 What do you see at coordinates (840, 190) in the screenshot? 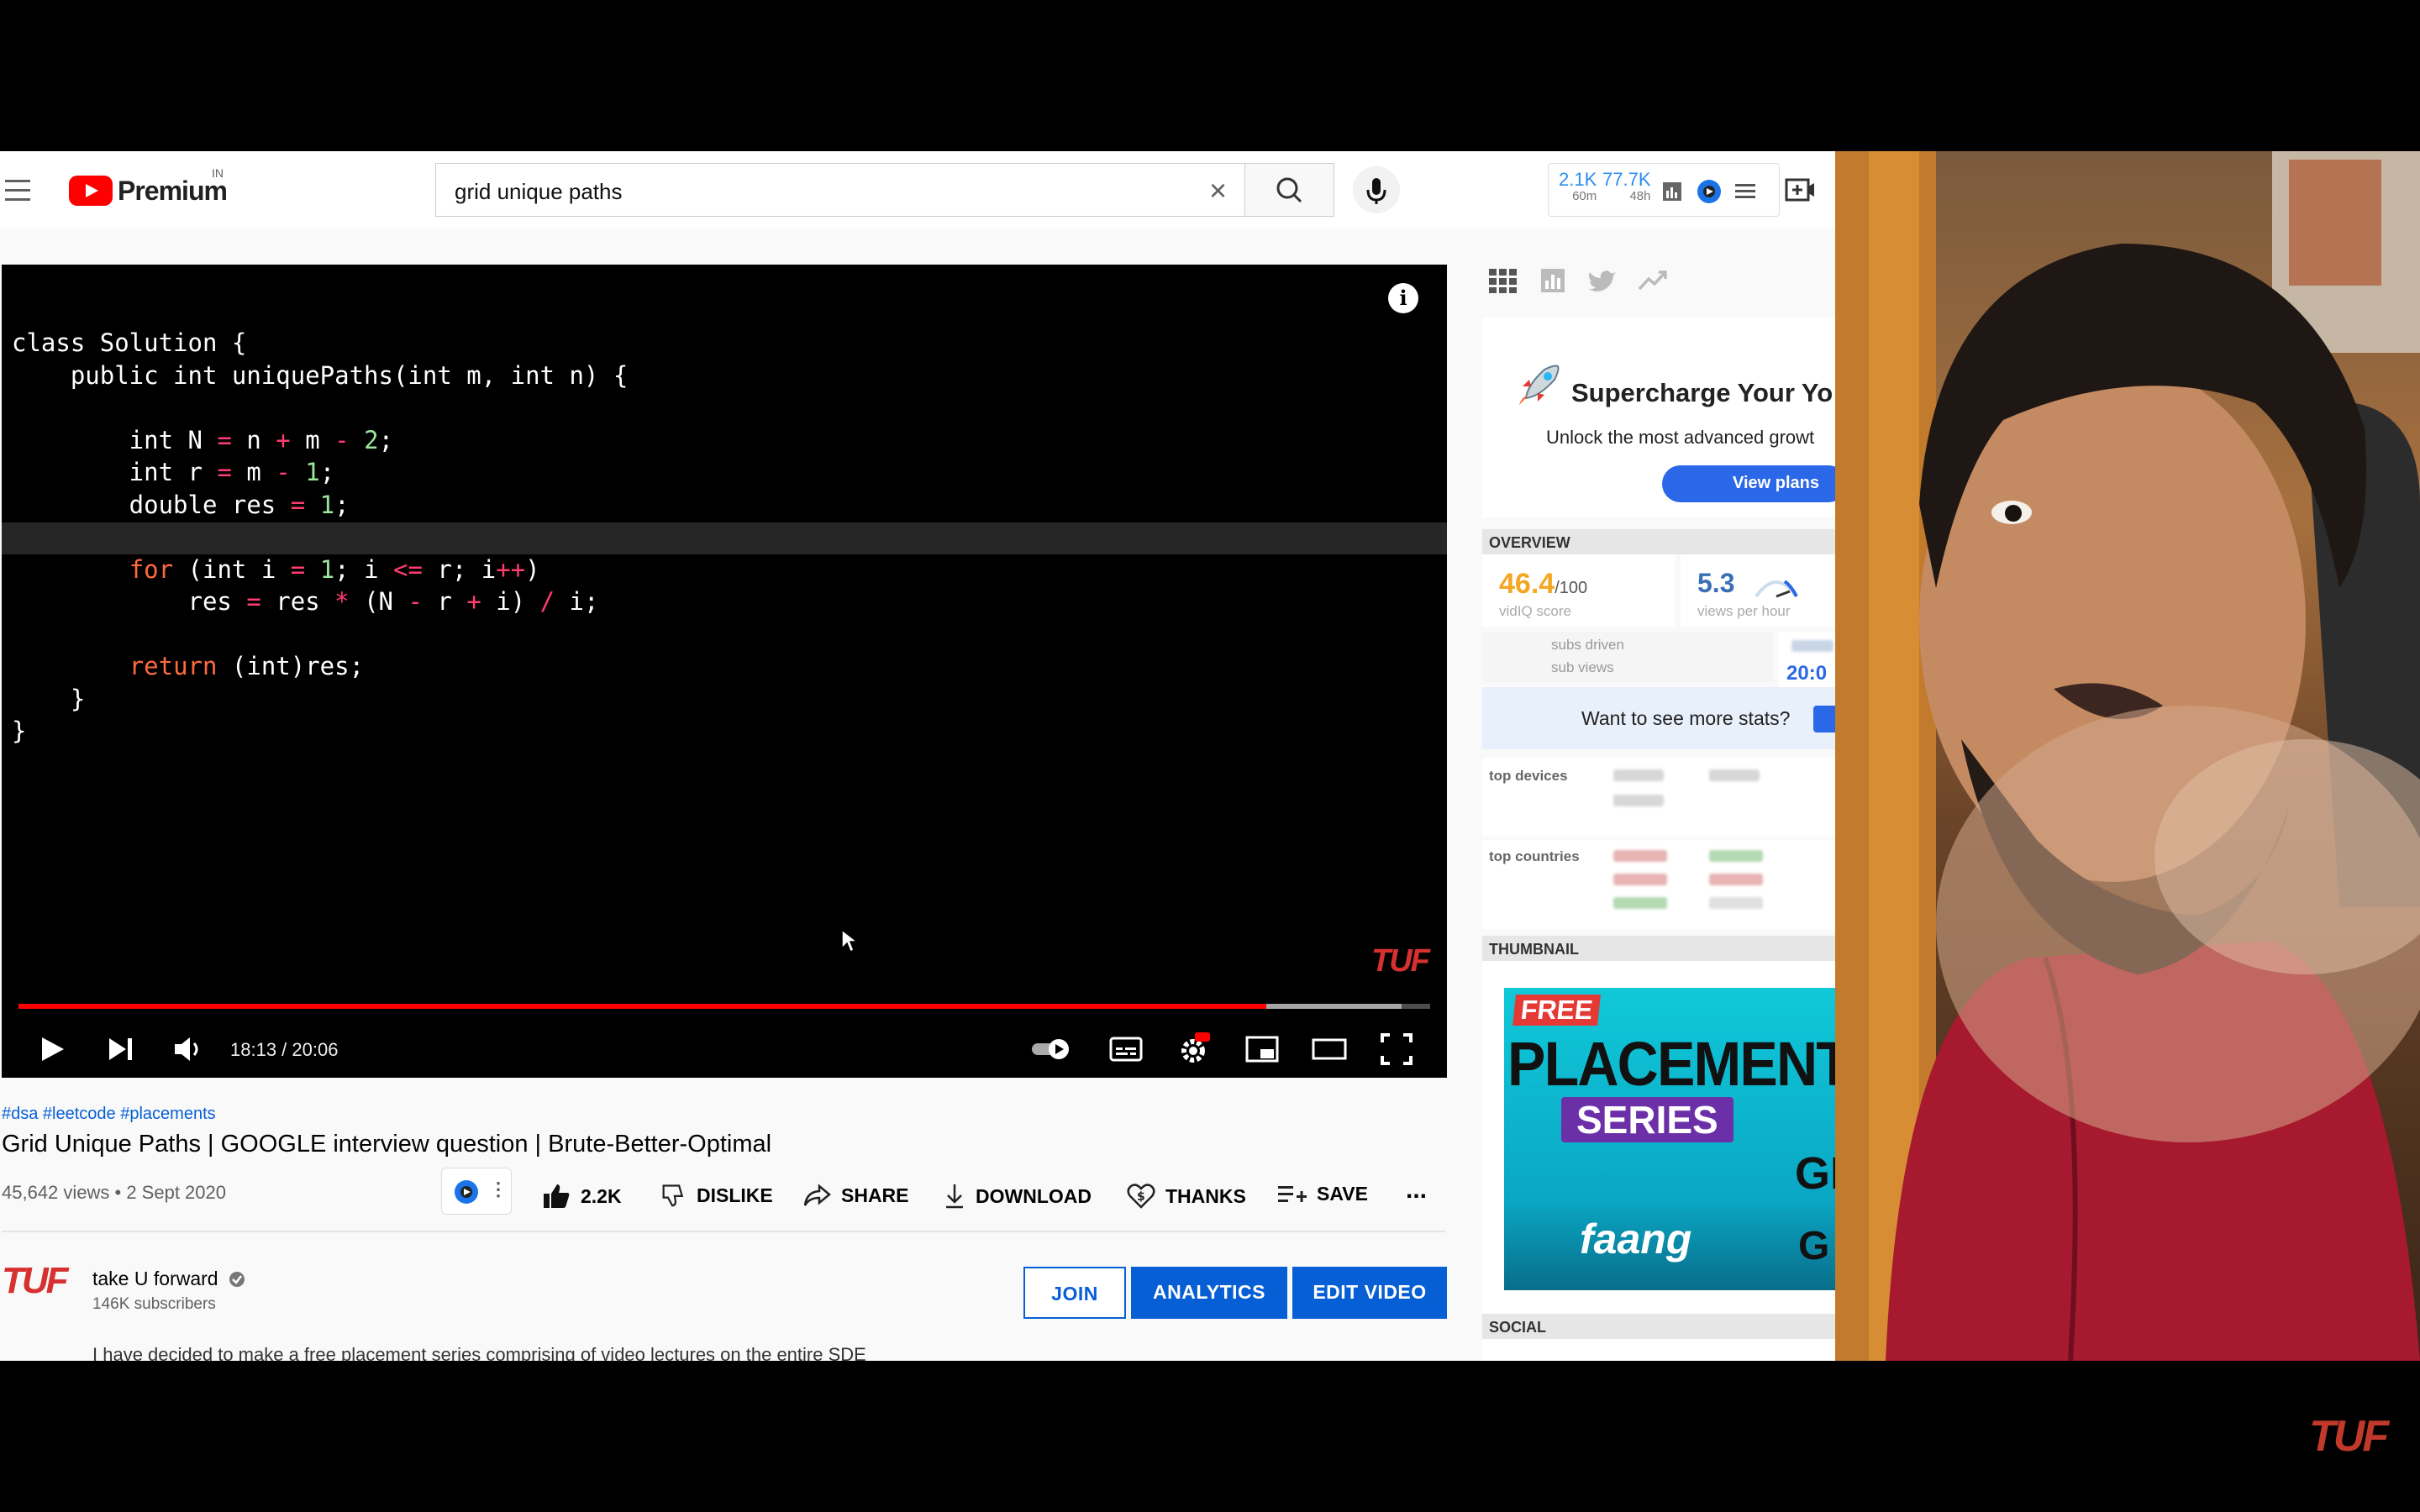
I see `search-input: grid unique paths ×` at bounding box center [840, 190].